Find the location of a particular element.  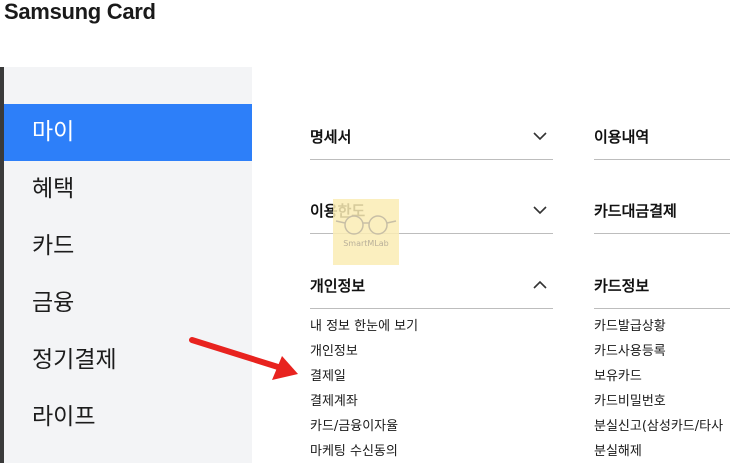

list-item: 내 정보 한눈에 보기 is located at coordinates (431, 326).